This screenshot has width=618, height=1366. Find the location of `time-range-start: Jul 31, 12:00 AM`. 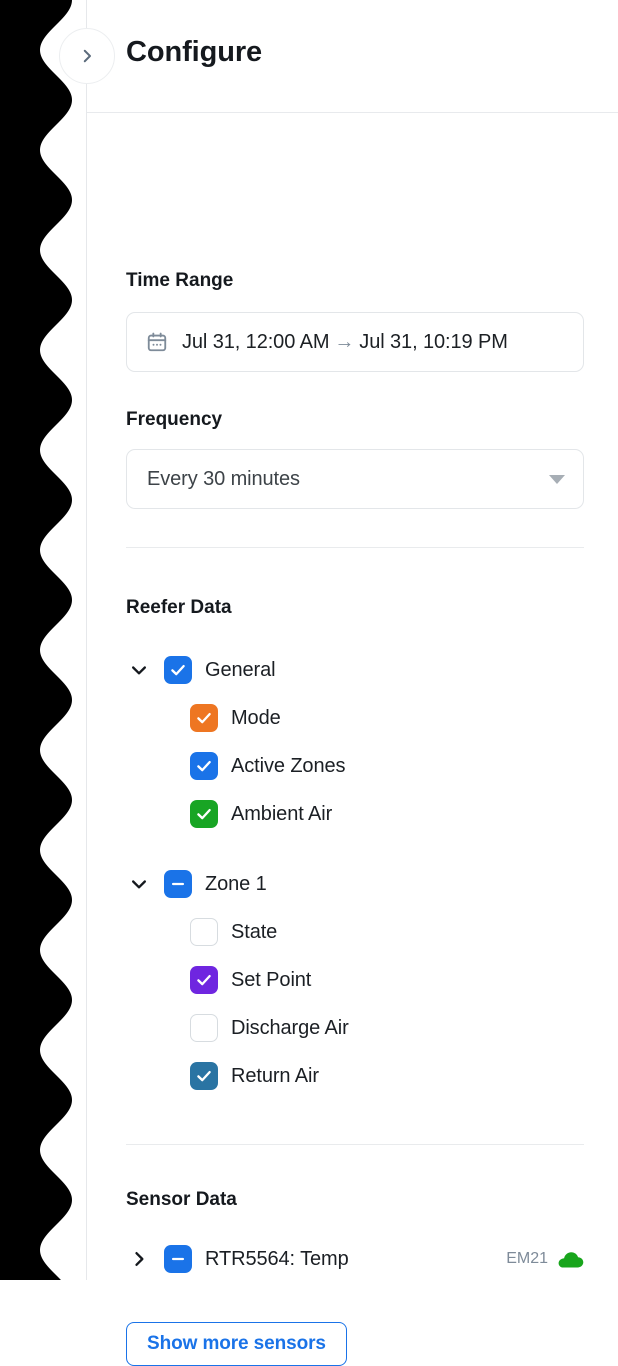

time-range-start: Jul 31, 12:00 AM is located at coordinates (256, 341).